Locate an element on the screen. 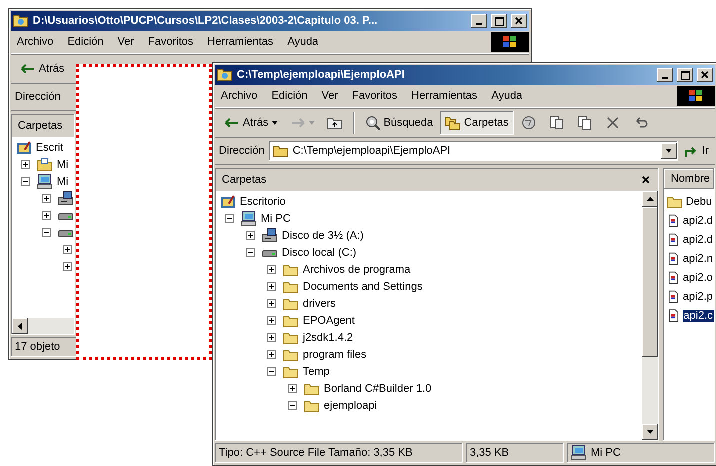 The width and height of the screenshot is (716, 466). scroll-down-button is located at coordinates (650, 432).